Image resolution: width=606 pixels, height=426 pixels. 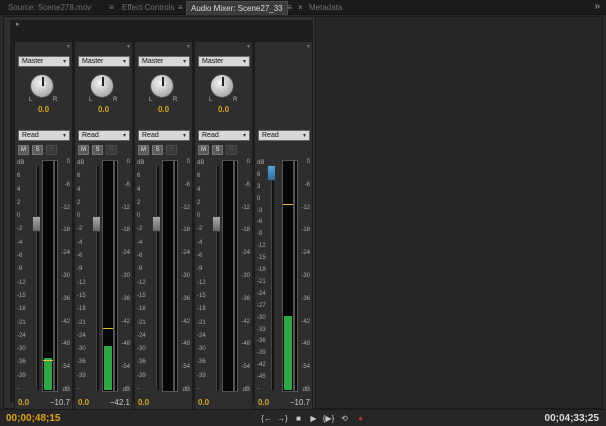 I want to click on scale-tick-label: -9, so click(x=200, y=269).